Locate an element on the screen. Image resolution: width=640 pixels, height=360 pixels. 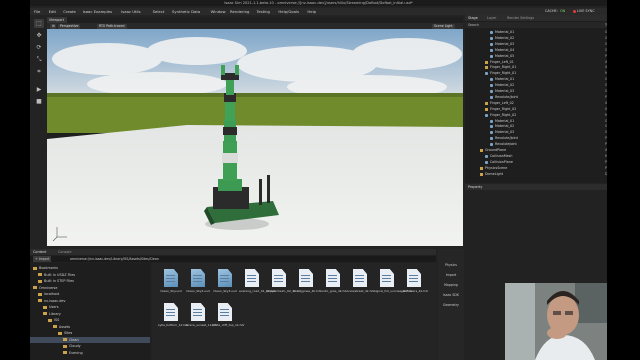
scale-icon: ⤡ is located at coordinates (39, 59).